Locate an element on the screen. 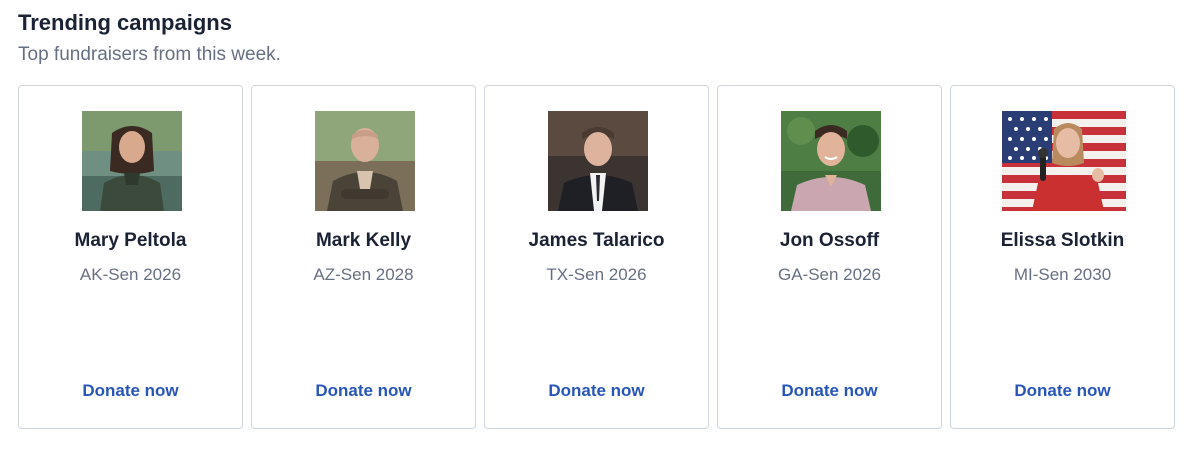 The image size is (1200, 455). candidate-race: GA-Sen 2026 is located at coordinates (829, 274).